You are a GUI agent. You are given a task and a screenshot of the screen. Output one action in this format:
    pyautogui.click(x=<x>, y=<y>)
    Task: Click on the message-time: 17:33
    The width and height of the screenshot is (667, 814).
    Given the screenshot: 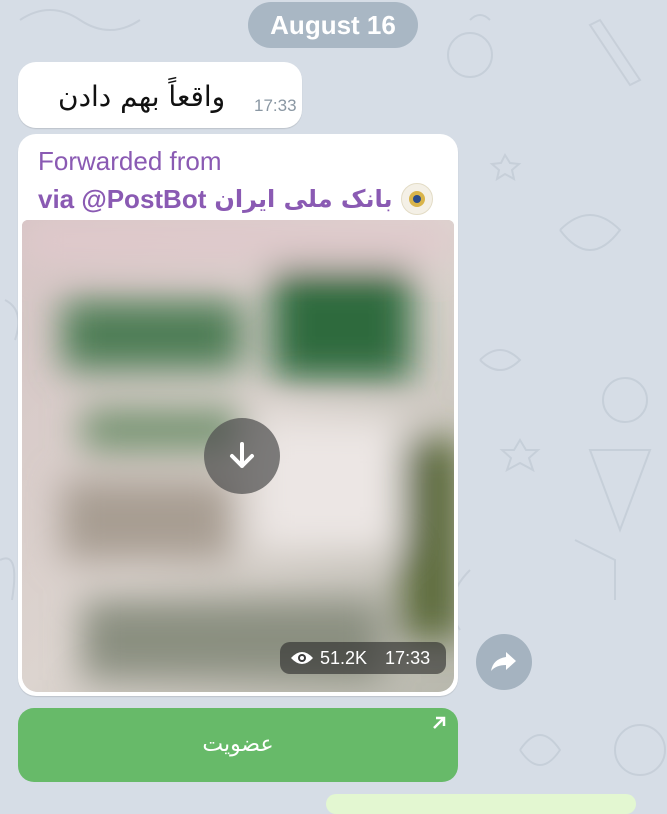 What is the action you would take?
    pyautogui.click(x=275, y=105)
    